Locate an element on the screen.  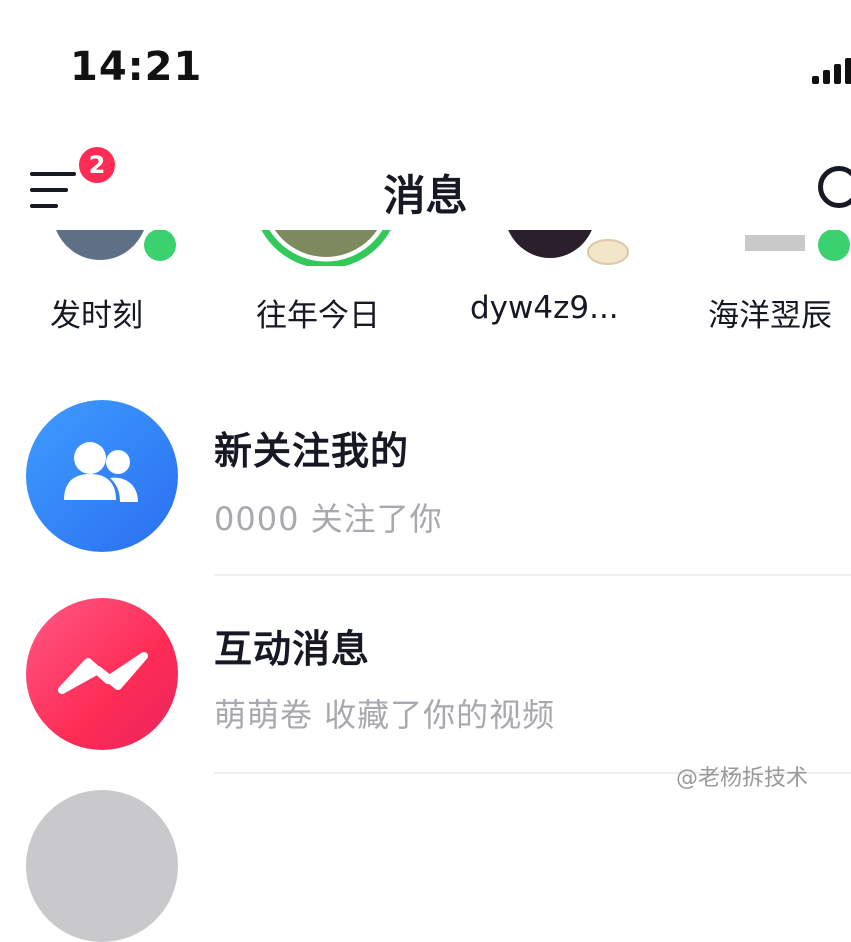
story-label-4: 海洋翌辰 is located at coordinates (770, 312).